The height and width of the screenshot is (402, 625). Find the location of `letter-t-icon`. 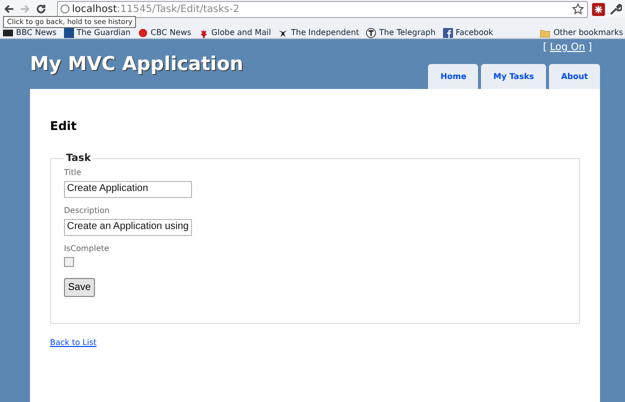

letter-t-icon is located at coordinates (371, 33).